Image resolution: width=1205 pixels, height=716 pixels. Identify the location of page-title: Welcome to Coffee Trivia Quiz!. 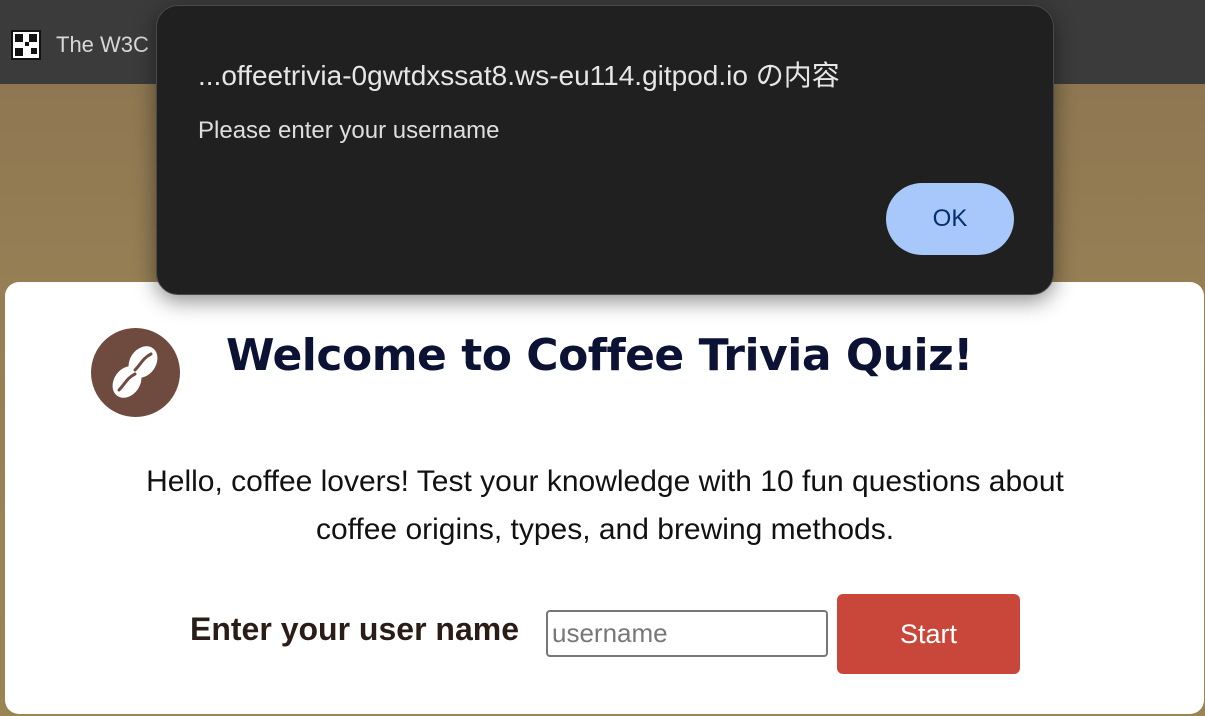
(599, 355).